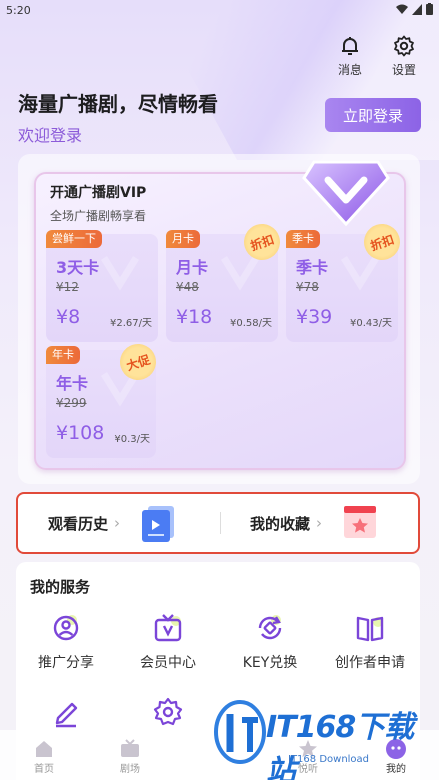 Image resolution: width=439 pixels, height=780 pixels. I want to click on quick-links-box: 观看历史 › 我的收藏 ›, so click(218, 523).